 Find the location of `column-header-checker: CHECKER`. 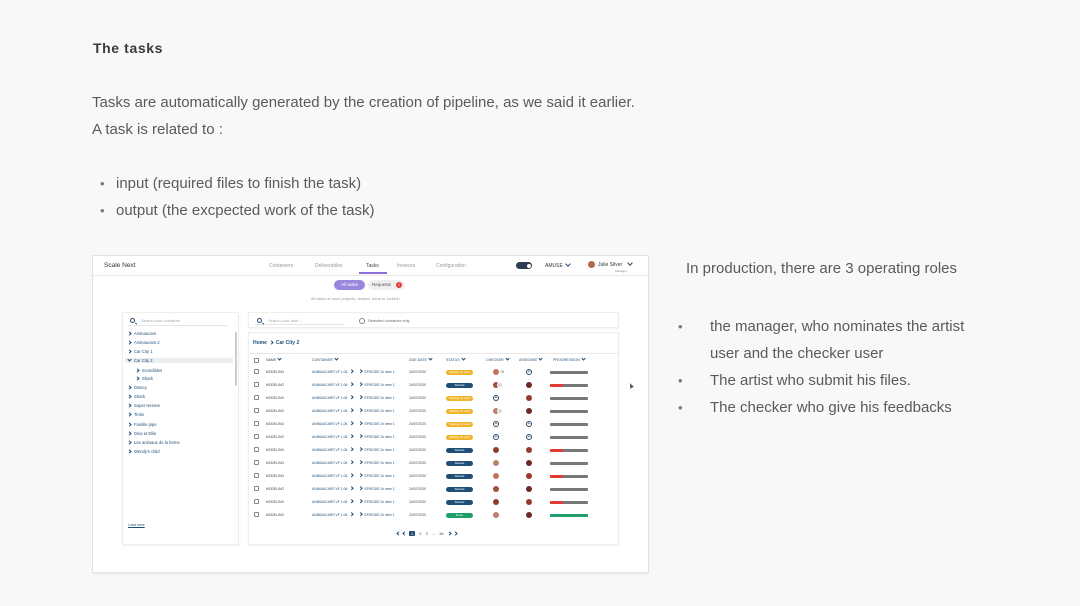

column-header-checker: CHECKER is located at coordinates (498, 359).